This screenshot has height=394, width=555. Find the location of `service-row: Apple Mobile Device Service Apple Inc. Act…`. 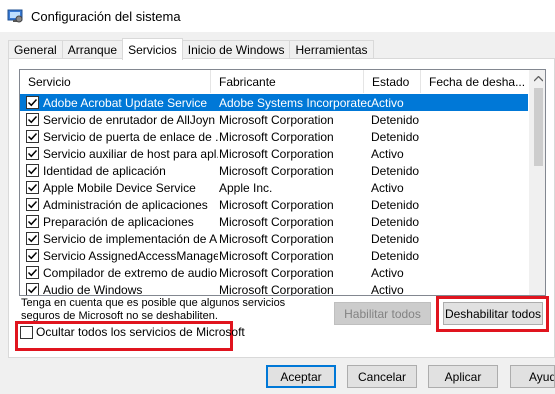

service-row: Apple Mobile Device Service Apple Inc. Act… is located at coordinates (274, 187).